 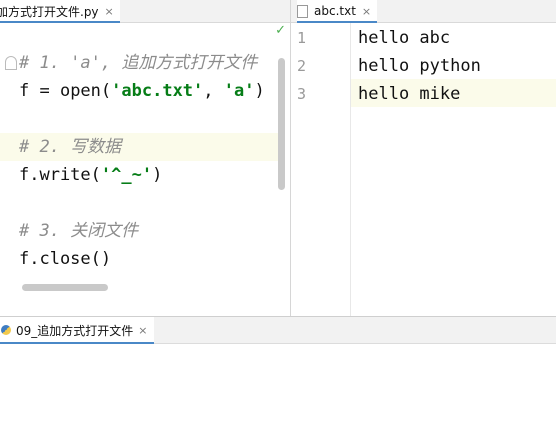 What do you see at coordinates (302, 66) in the screenshot?
I see `line-number: 2` at bounding box center [302, 66].